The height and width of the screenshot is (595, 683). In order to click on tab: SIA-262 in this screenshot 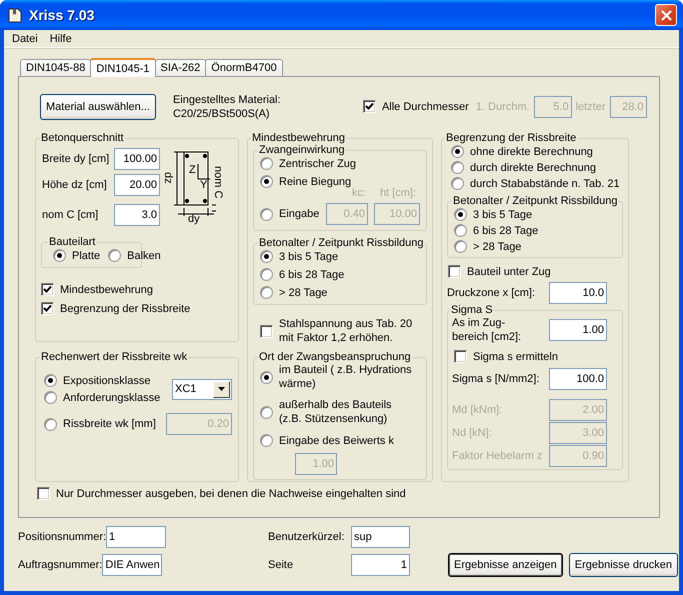, I will do `click(180, 67)`.